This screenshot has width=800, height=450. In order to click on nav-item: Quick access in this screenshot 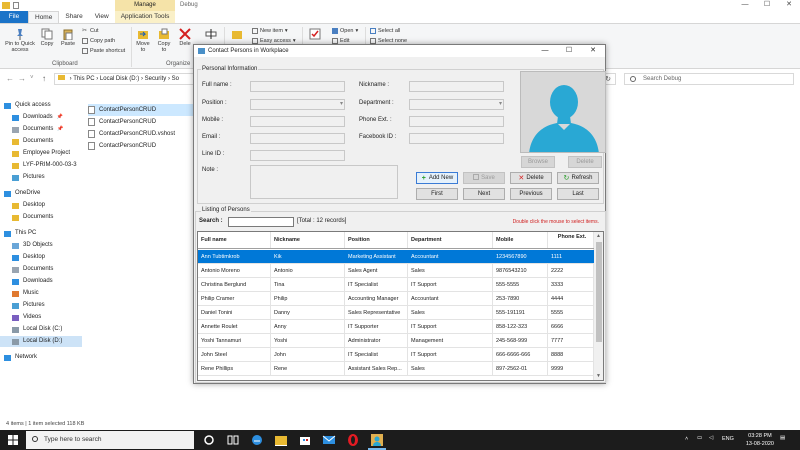, I will do `click(41, 105)`.